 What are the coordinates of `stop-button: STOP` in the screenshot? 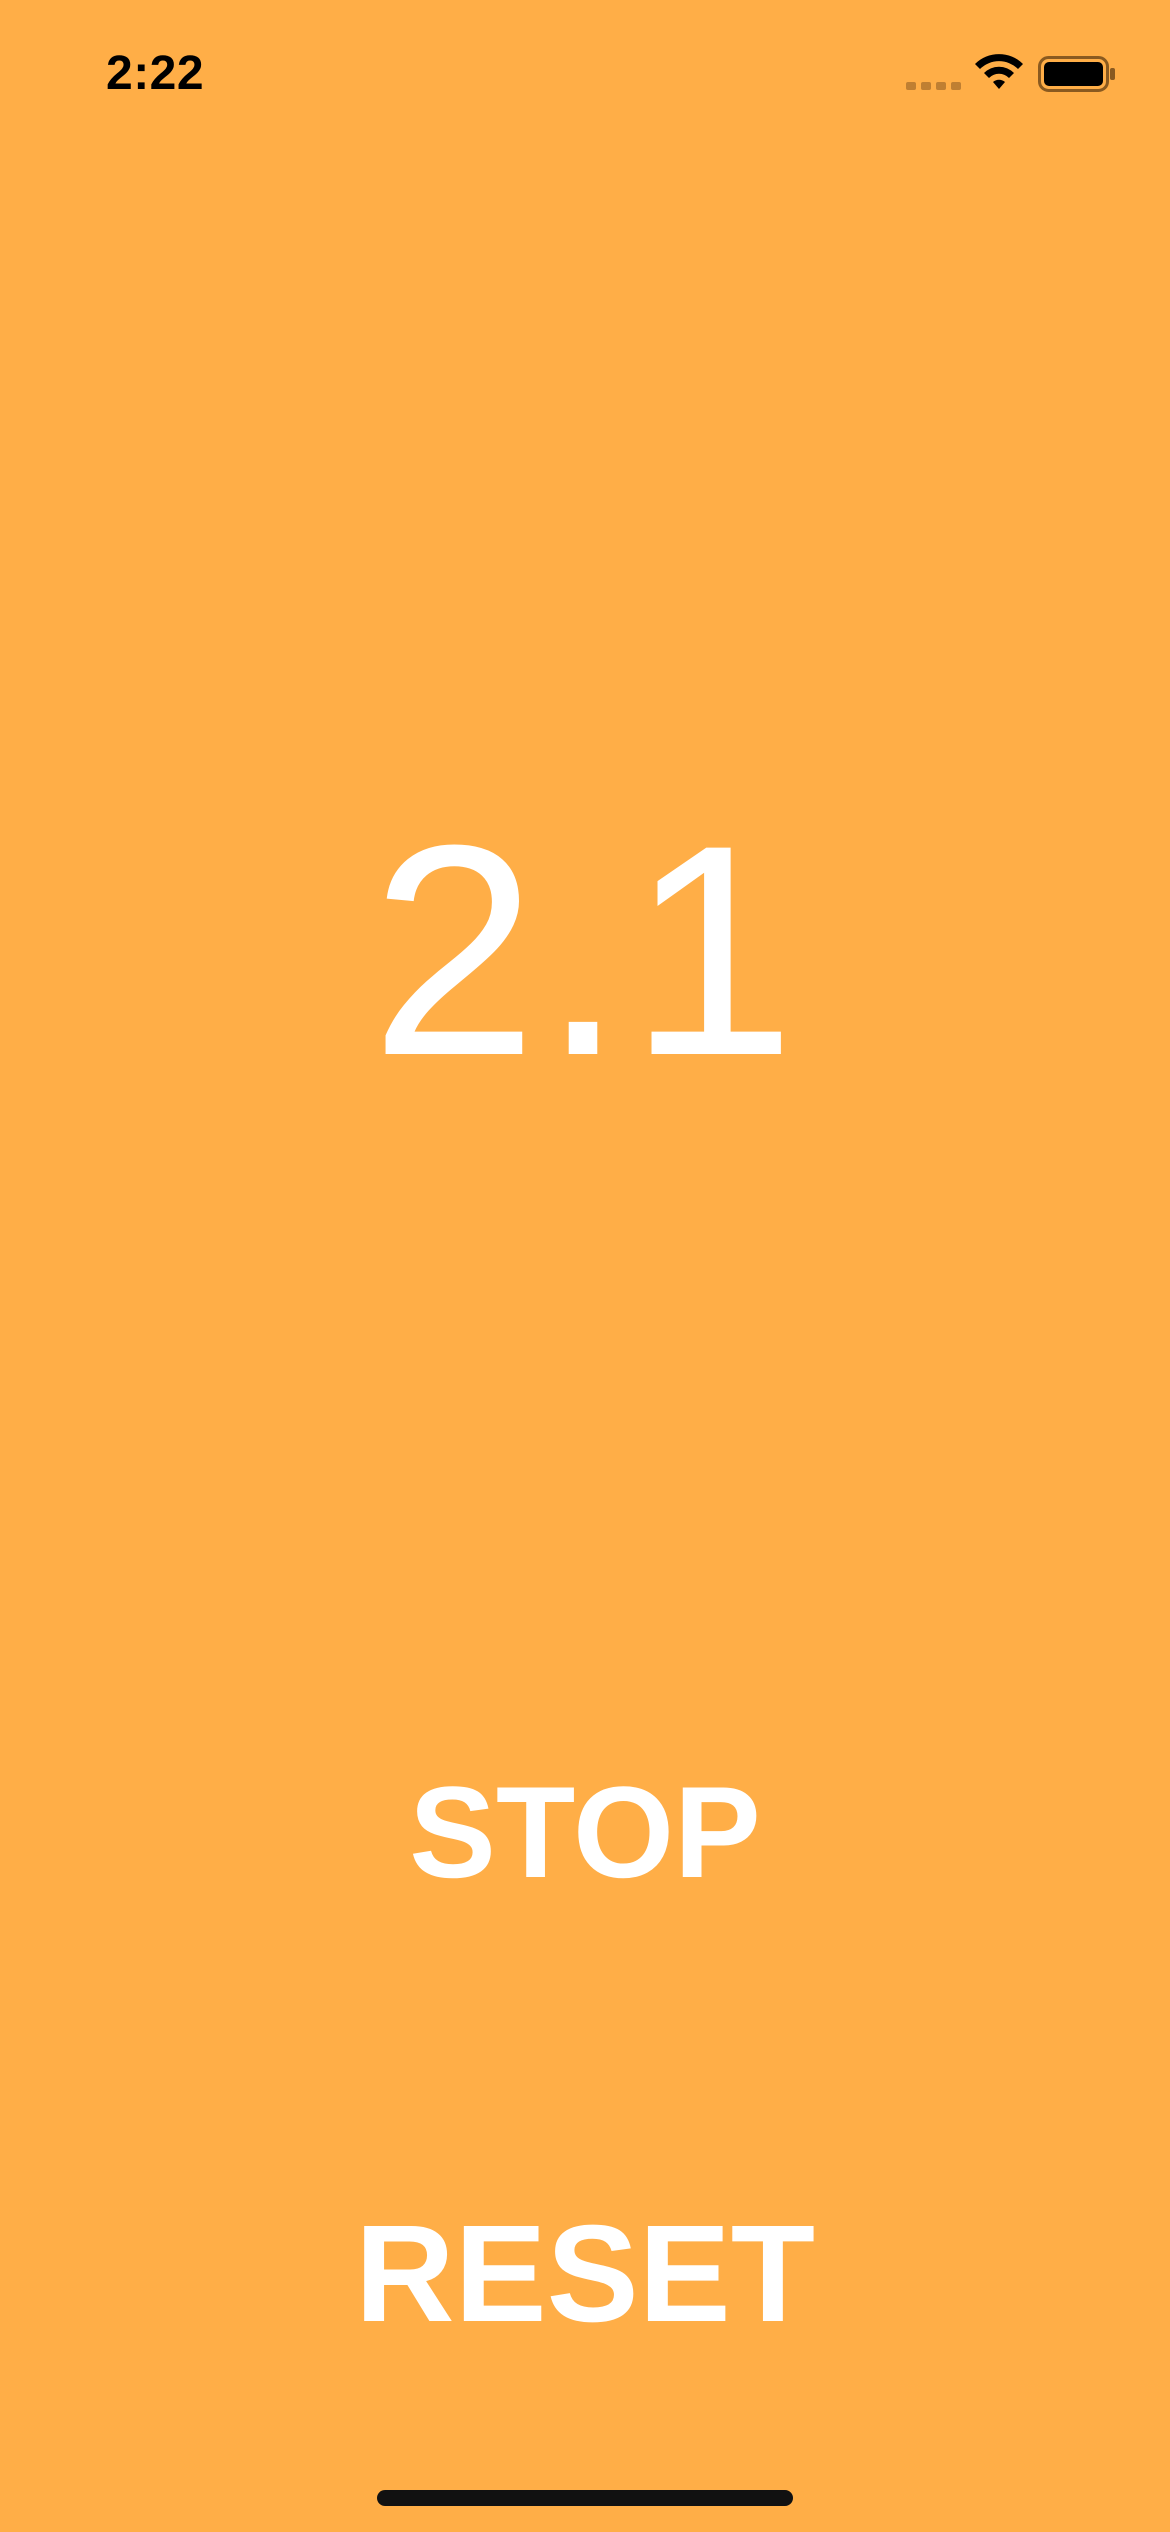 It's located at (585, 1832).